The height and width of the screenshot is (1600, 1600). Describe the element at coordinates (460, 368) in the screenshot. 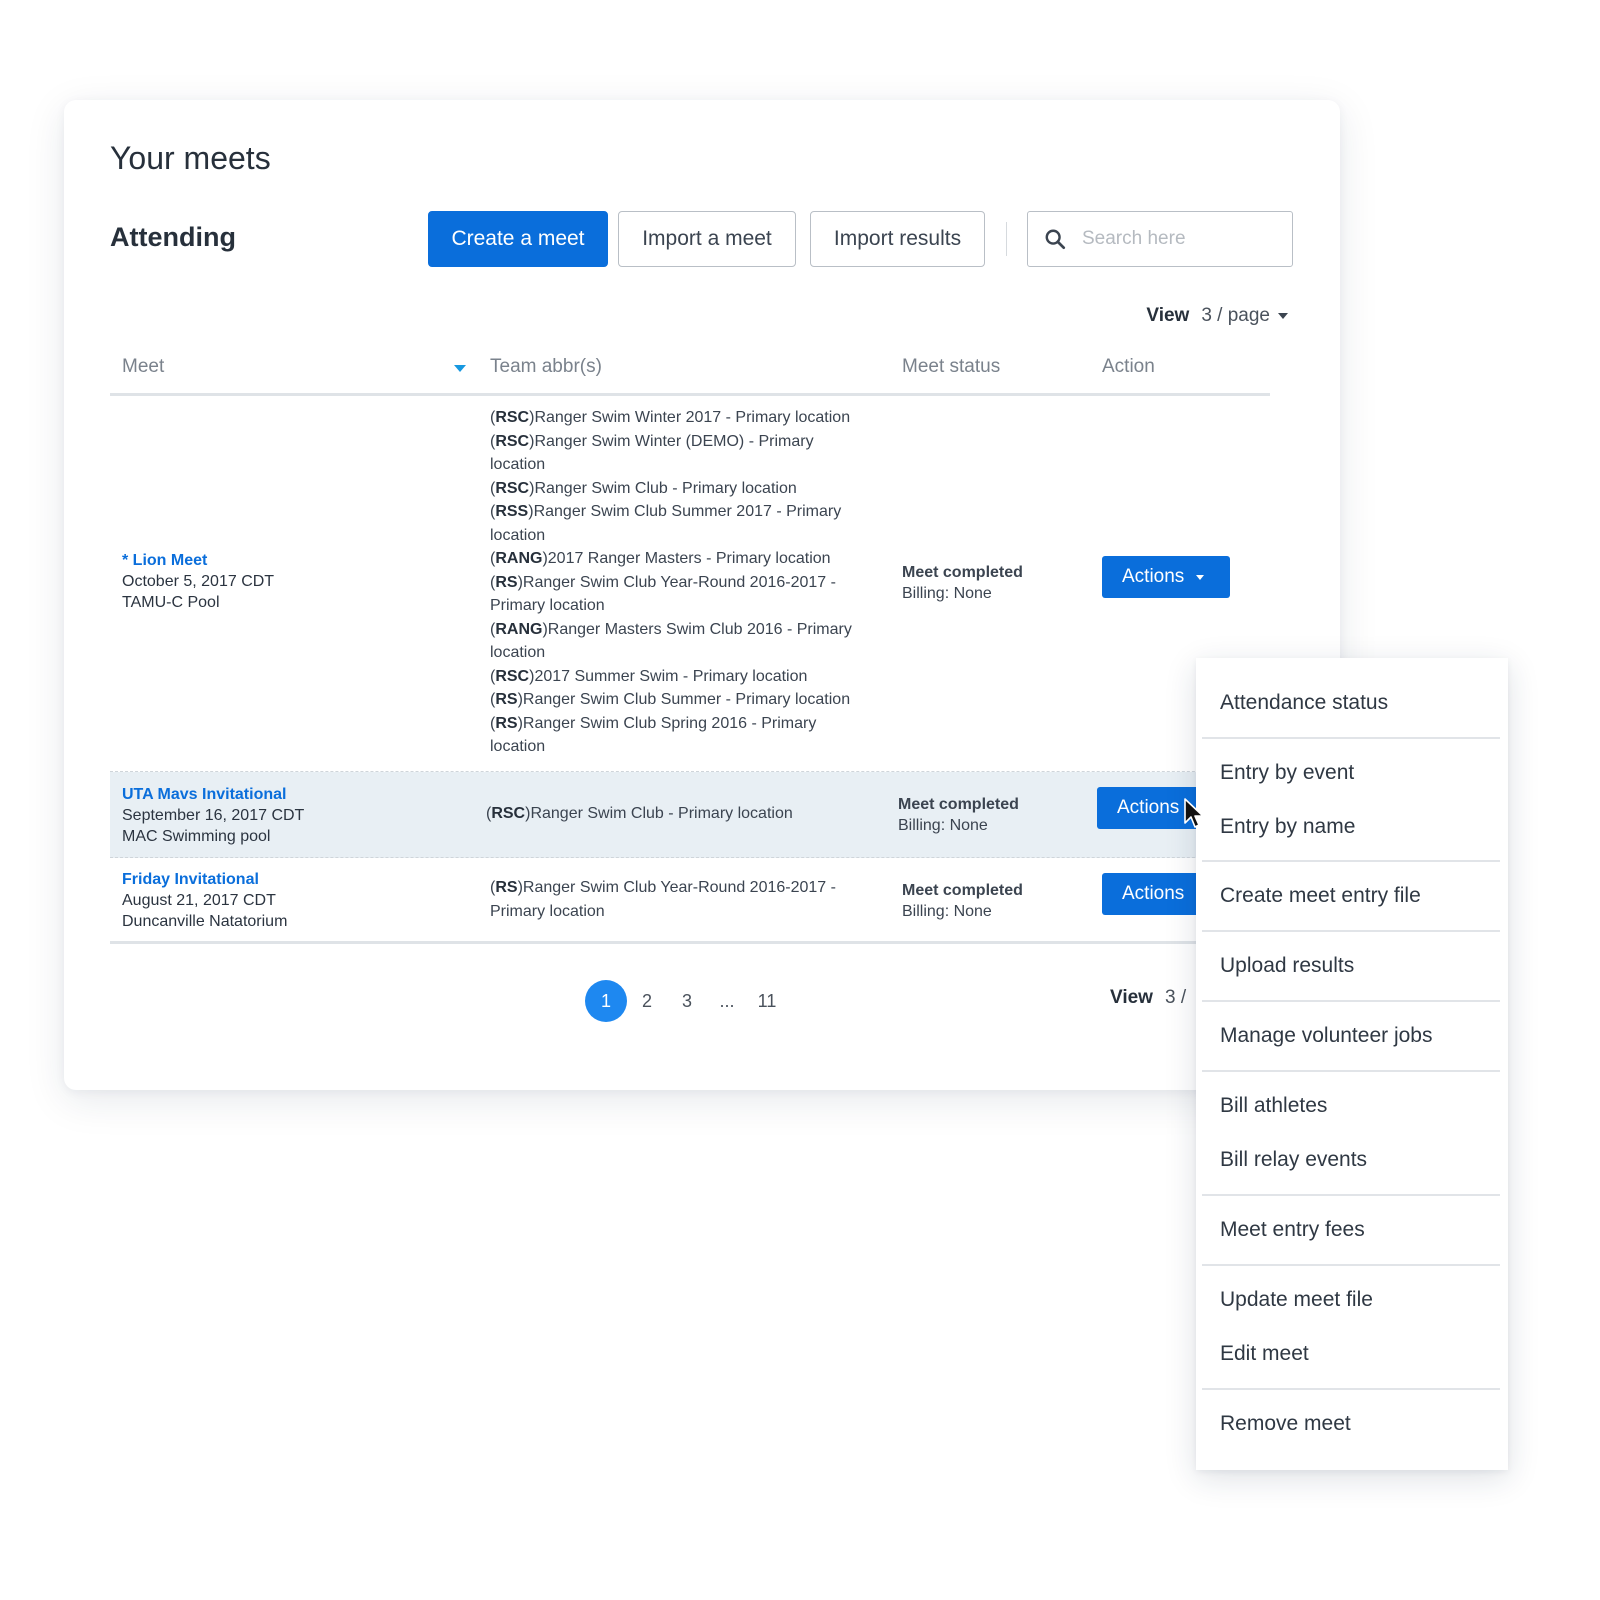

I see `sort-caret-icon` at that location.